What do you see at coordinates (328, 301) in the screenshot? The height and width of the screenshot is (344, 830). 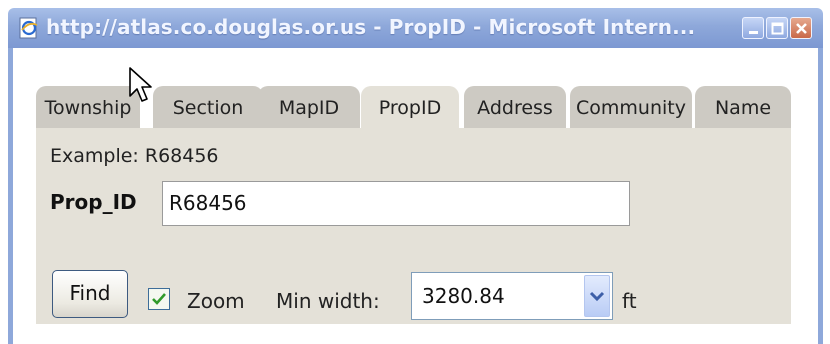 I see `min-width-label: Min width:` at bounding box center [328, 301].